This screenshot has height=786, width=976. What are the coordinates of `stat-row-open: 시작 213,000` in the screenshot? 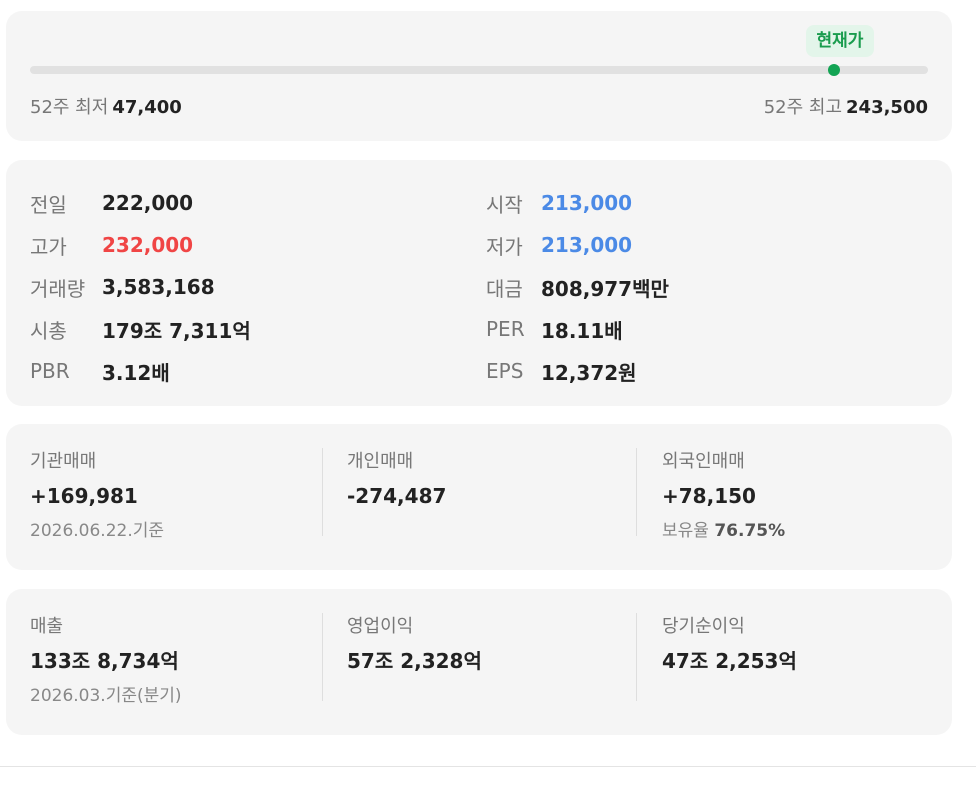 It's located at (577, 203).